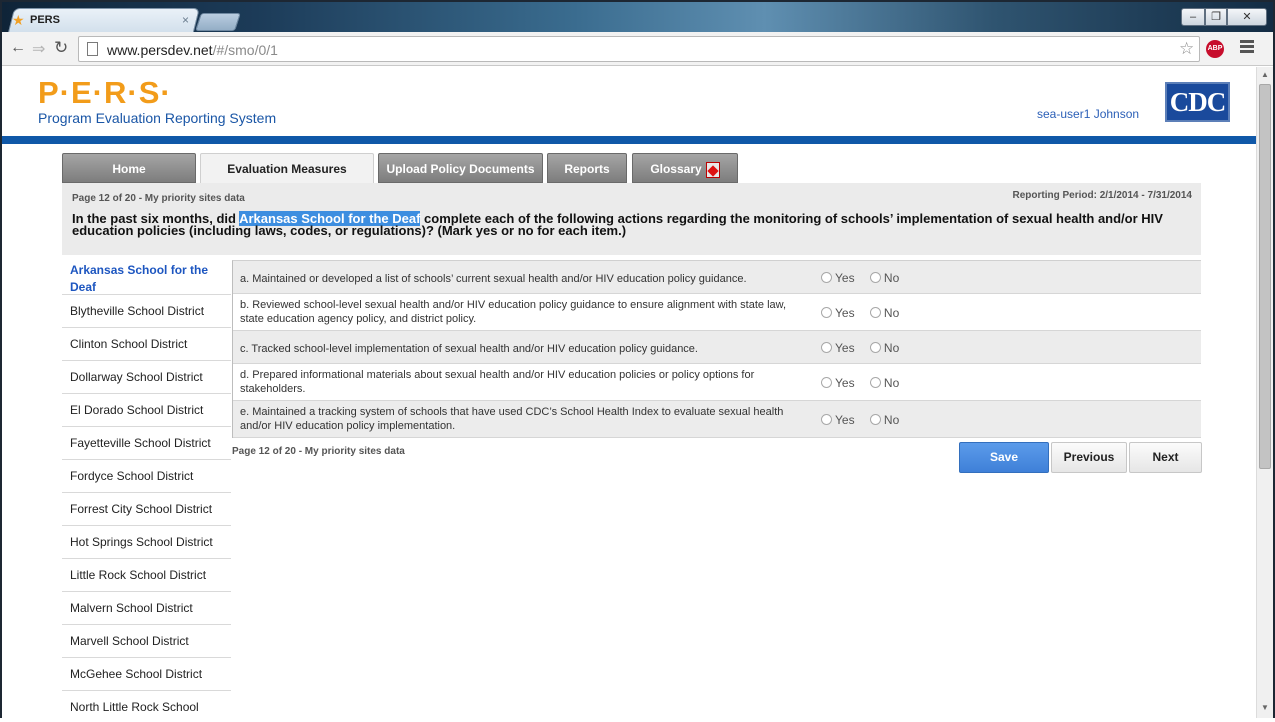 The height and width of the screenshot is (722, 1275). Describe the element at coordinates (146, 476) in the screenshot. I see `site-item-fordyce: Fordyce School District` at that location.